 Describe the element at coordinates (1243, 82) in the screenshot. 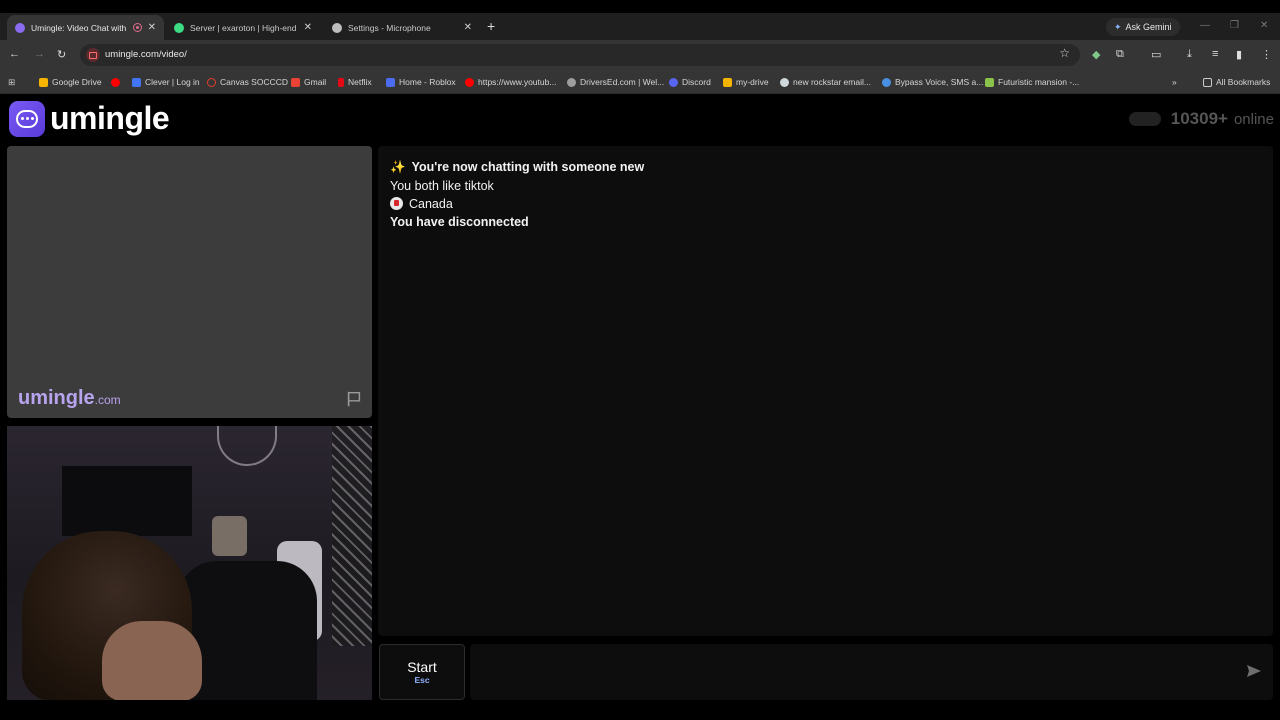

I see `all-bookmarks-label: All Bookmarks` at that location.